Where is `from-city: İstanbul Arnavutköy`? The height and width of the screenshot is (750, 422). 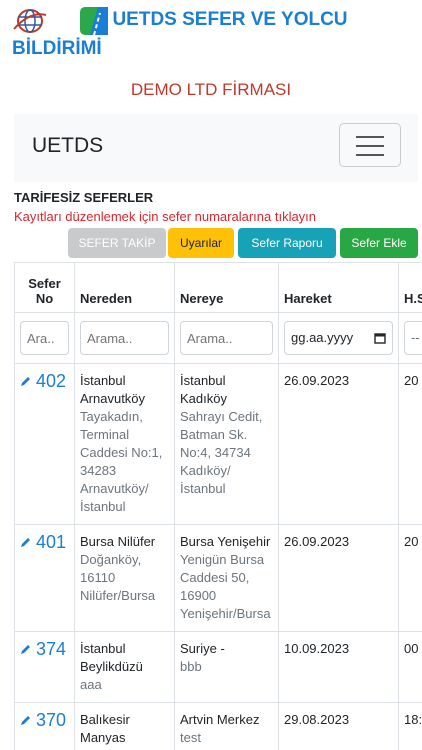 from-city: İstanbul Arnavutköy is located at coordinates (113, 389).